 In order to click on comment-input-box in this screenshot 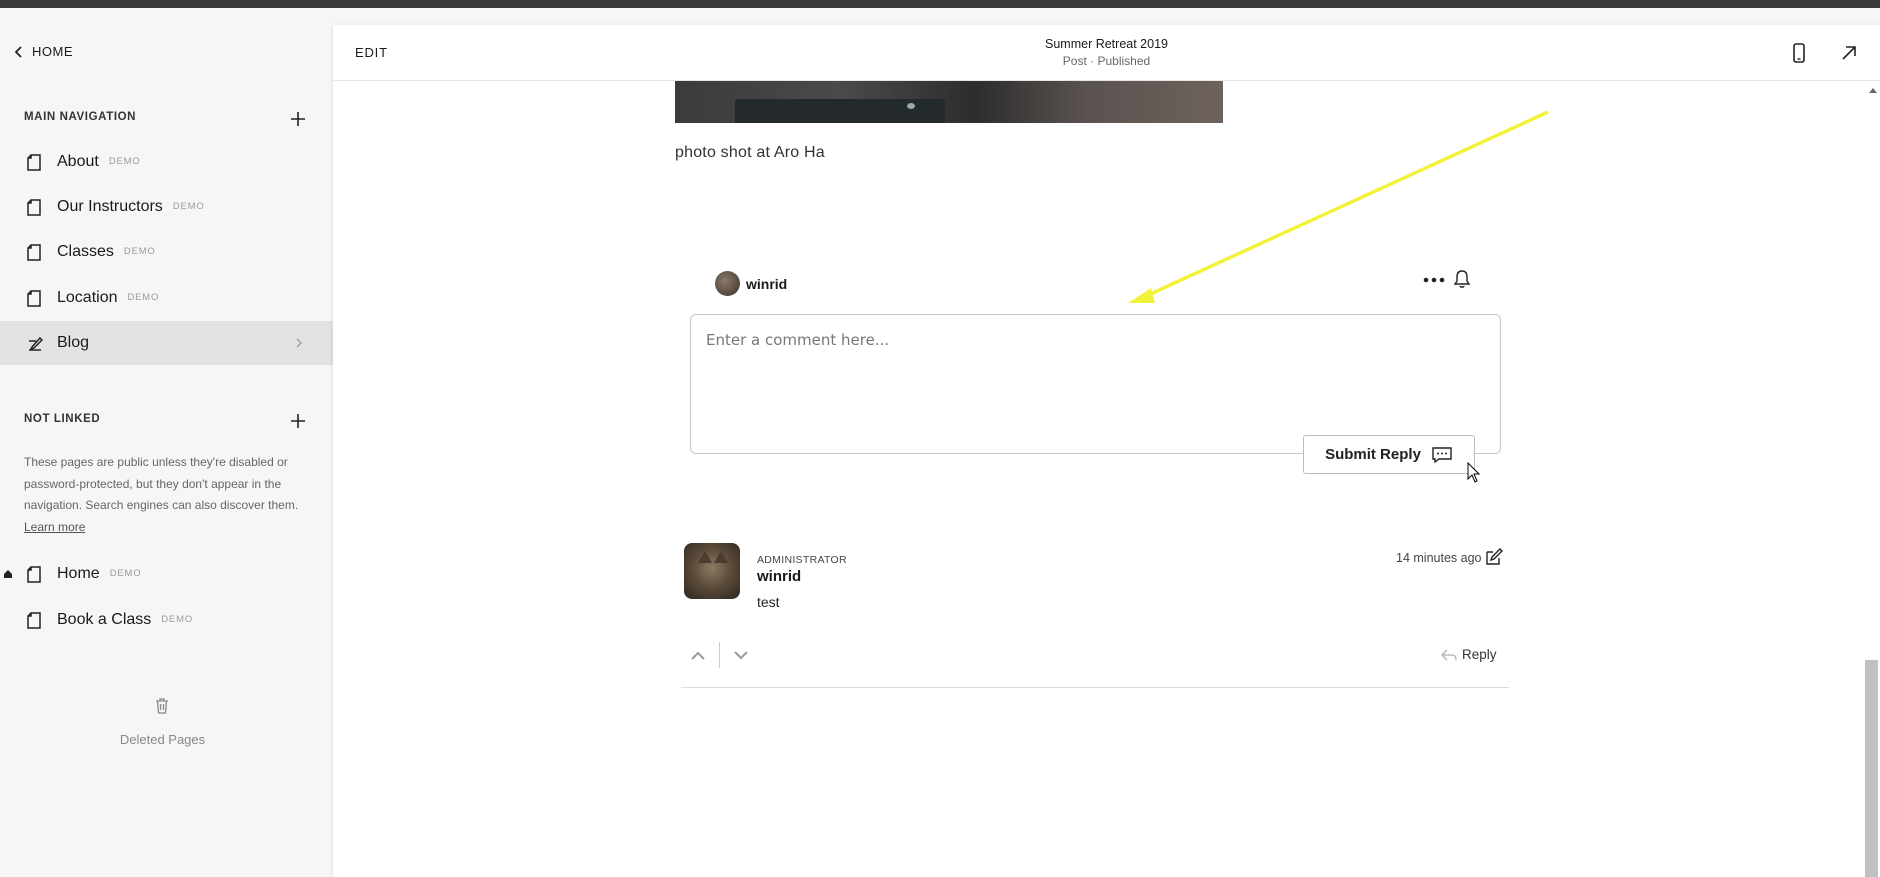, I will do `click(1095, 384)`.